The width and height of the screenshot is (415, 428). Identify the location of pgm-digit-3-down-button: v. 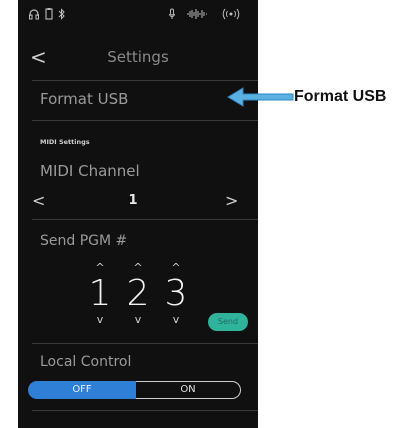
(176, 320).